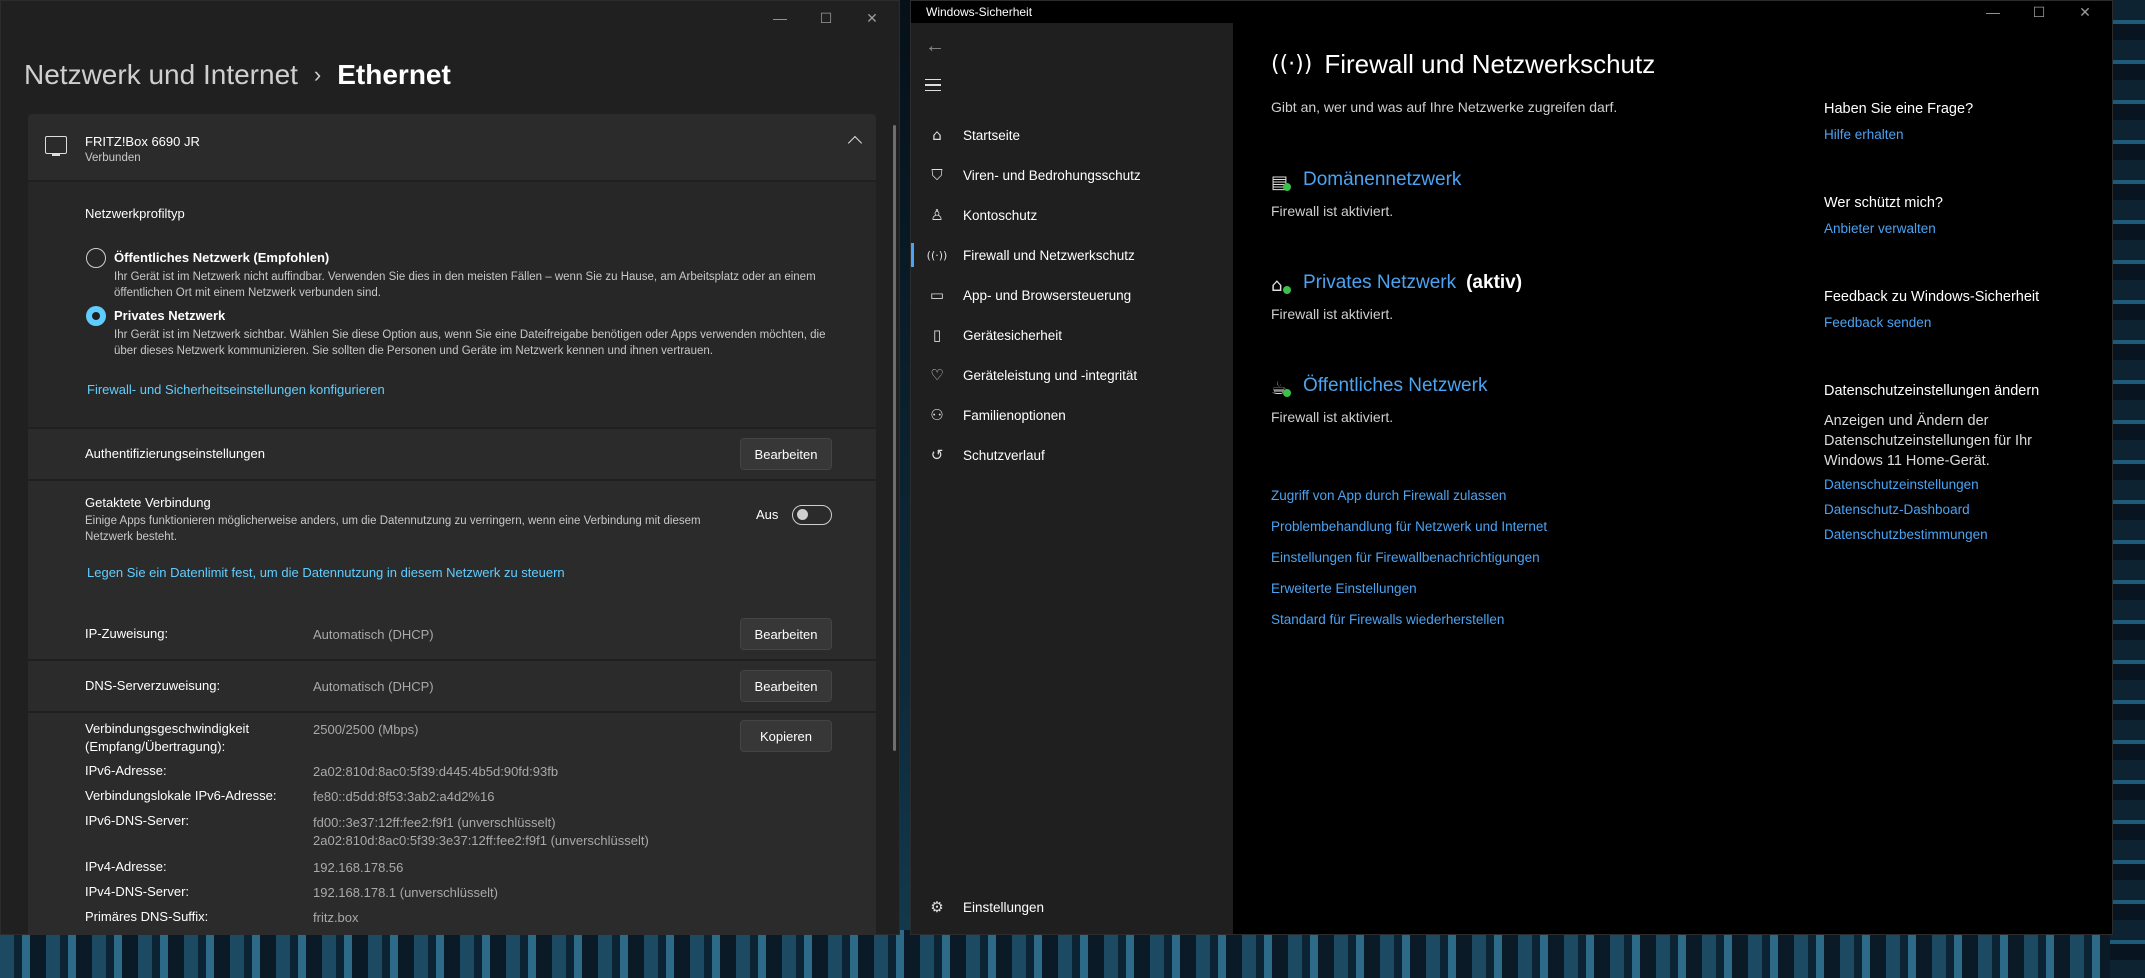  Describe the element at coordinates (1899, 109) in the screenshot. I see `help-heading: Haben Sie eine Frage?` at that location.